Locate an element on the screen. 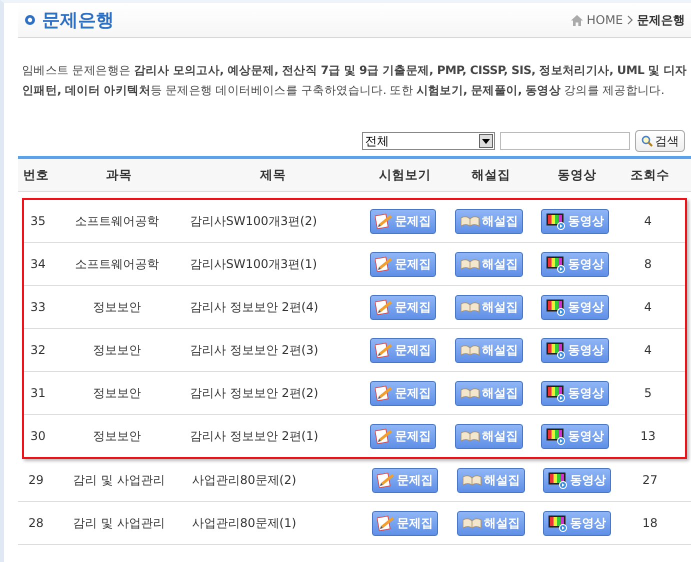 The image size is (691, 562). column-header: 동영상 is located at coordinates (577, 175).